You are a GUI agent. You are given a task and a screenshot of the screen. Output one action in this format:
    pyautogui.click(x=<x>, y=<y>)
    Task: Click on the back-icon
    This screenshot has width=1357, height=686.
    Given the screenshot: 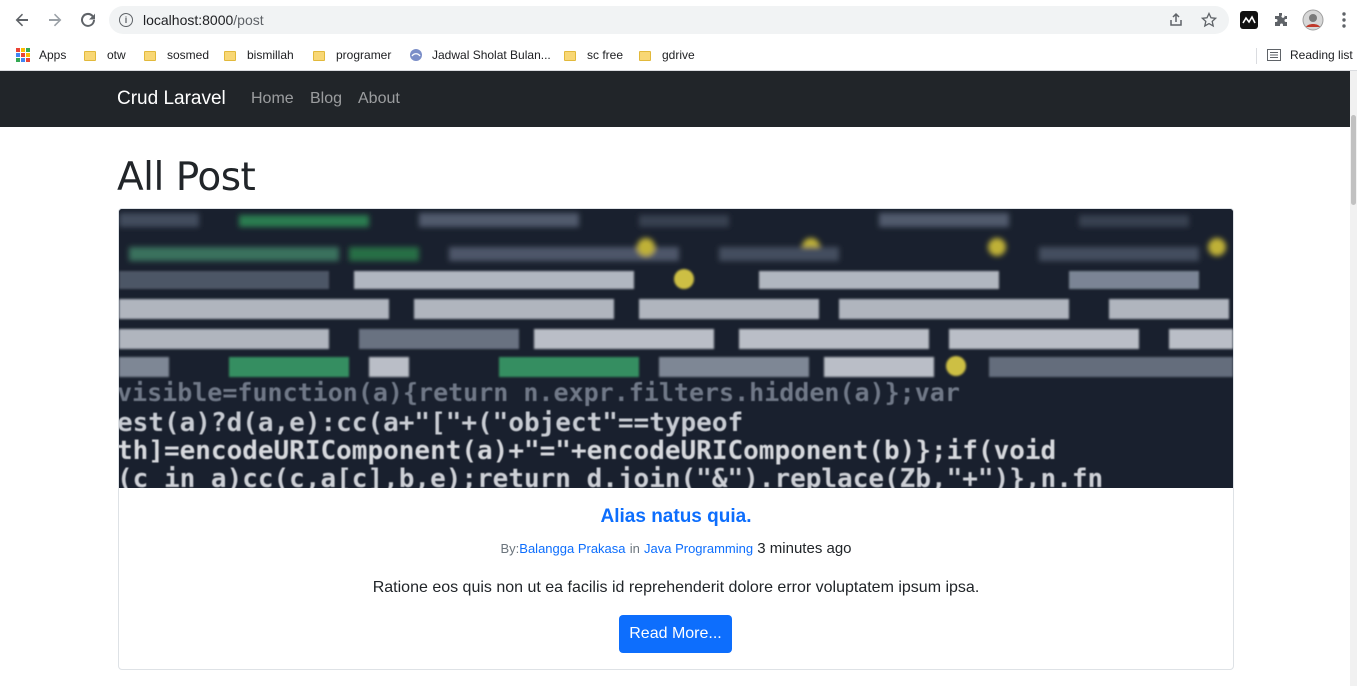 What is the action you would take?
    pyautogui.click(x=22, y=20)
    